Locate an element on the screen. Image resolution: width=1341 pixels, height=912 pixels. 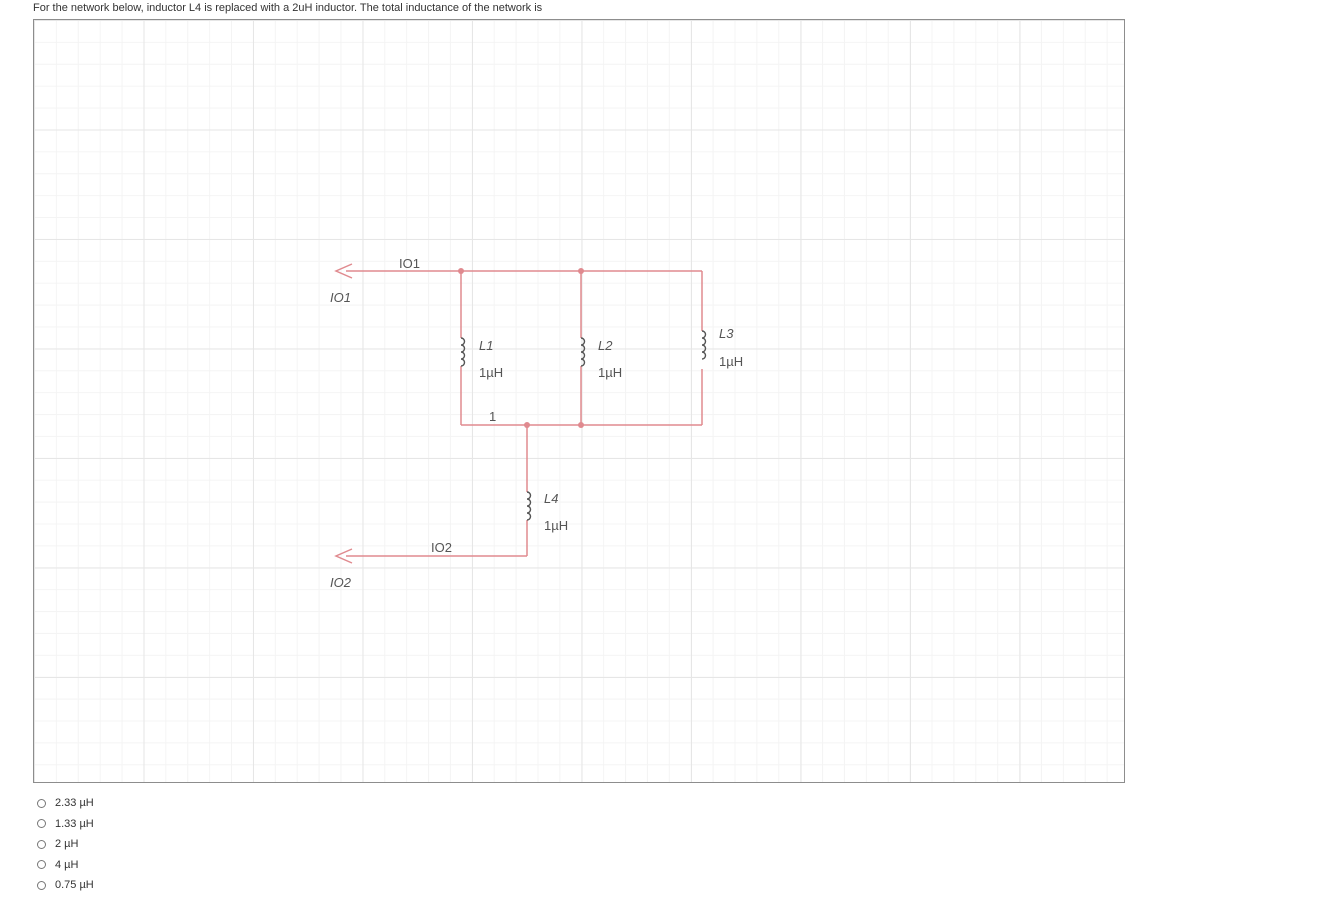
answer-options: 2.33 µH 1.33 µH 2 µH 4 µH 0.75 µH is located at coordinates (65, 844).